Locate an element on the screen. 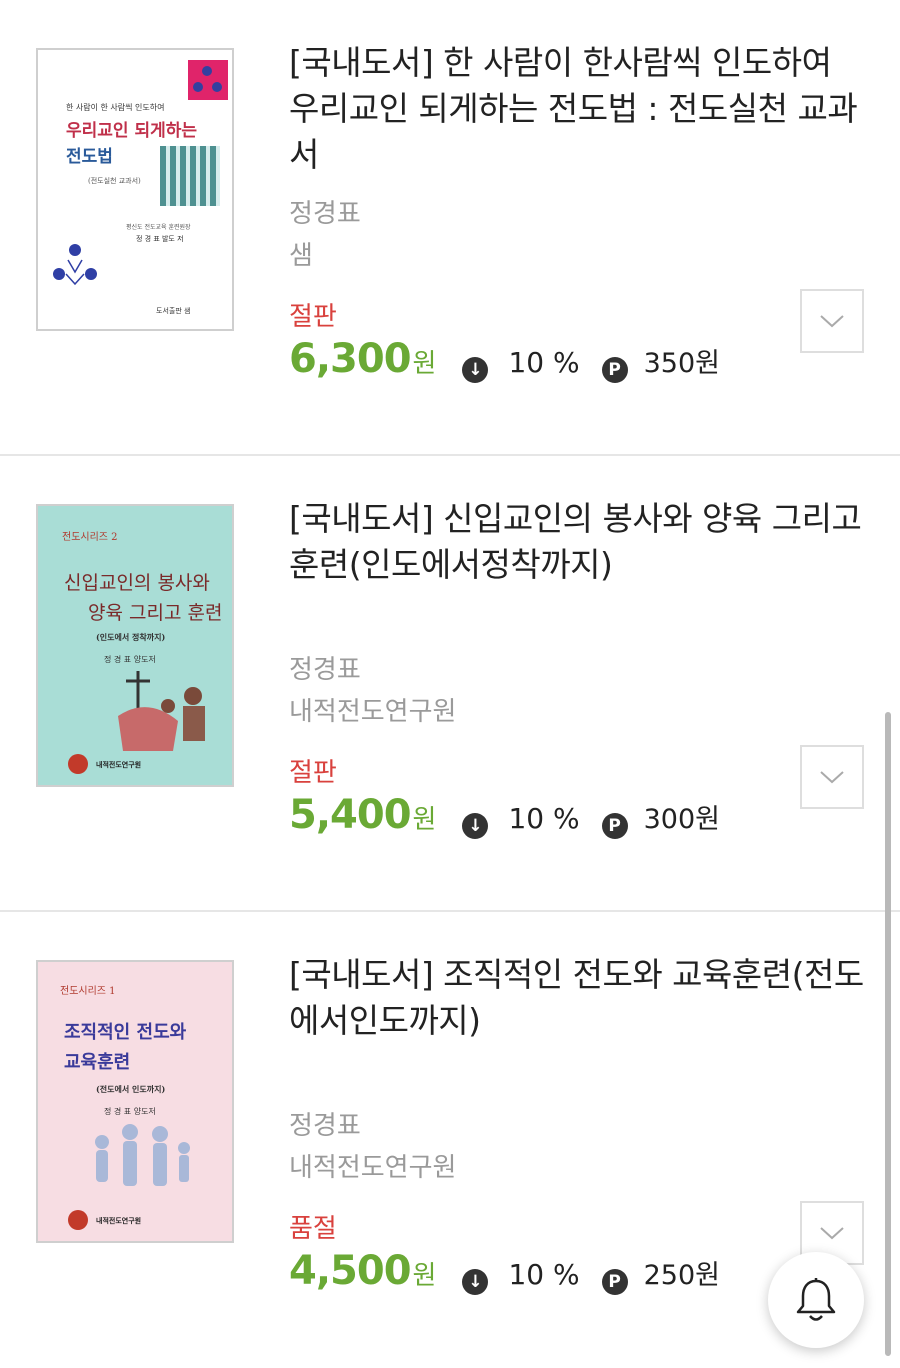 This screenshot has width=900, height=1368. book-price: 4,500 is located at coordinates (350, 1271).